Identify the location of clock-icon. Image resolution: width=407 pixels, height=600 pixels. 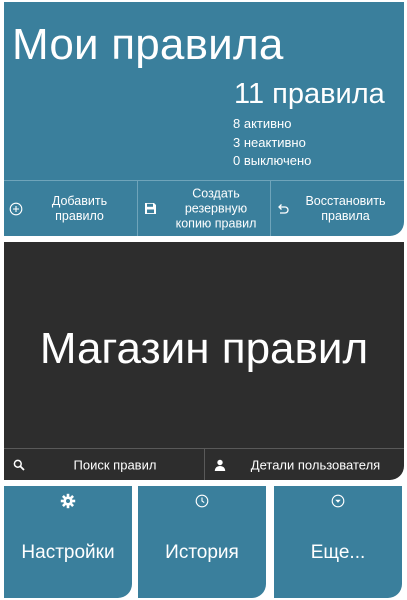
(202, 501).